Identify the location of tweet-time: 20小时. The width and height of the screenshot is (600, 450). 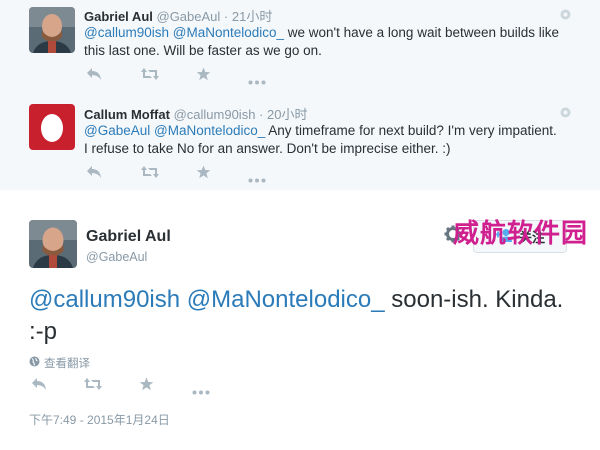
(287, 114).